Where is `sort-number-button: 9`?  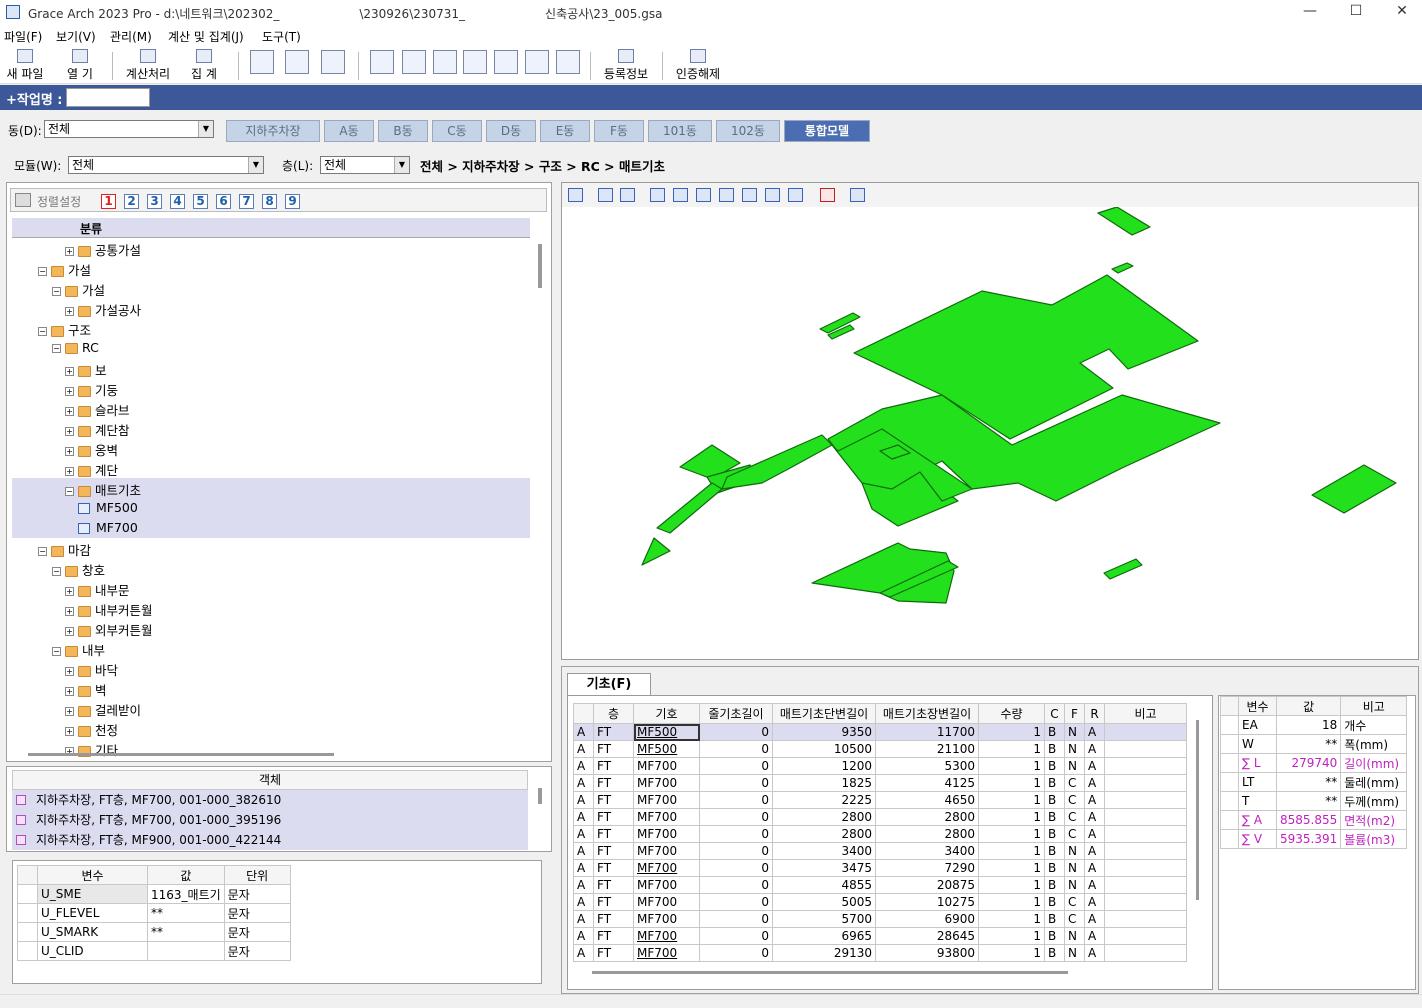 sort-number-button: 9 is located at coordinates (292, 201).